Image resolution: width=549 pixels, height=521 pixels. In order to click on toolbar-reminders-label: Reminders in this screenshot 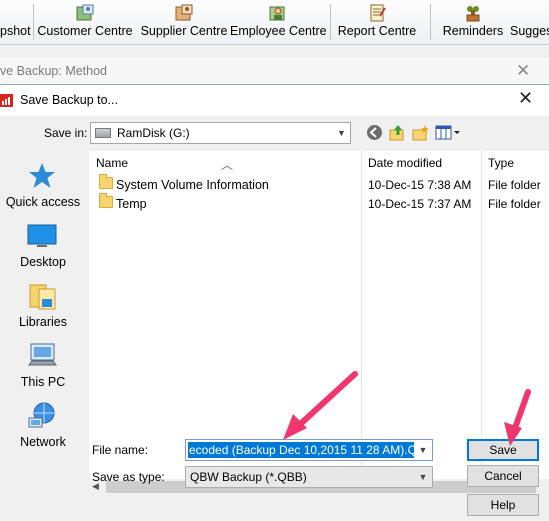, I will do `click(473, 31)`.